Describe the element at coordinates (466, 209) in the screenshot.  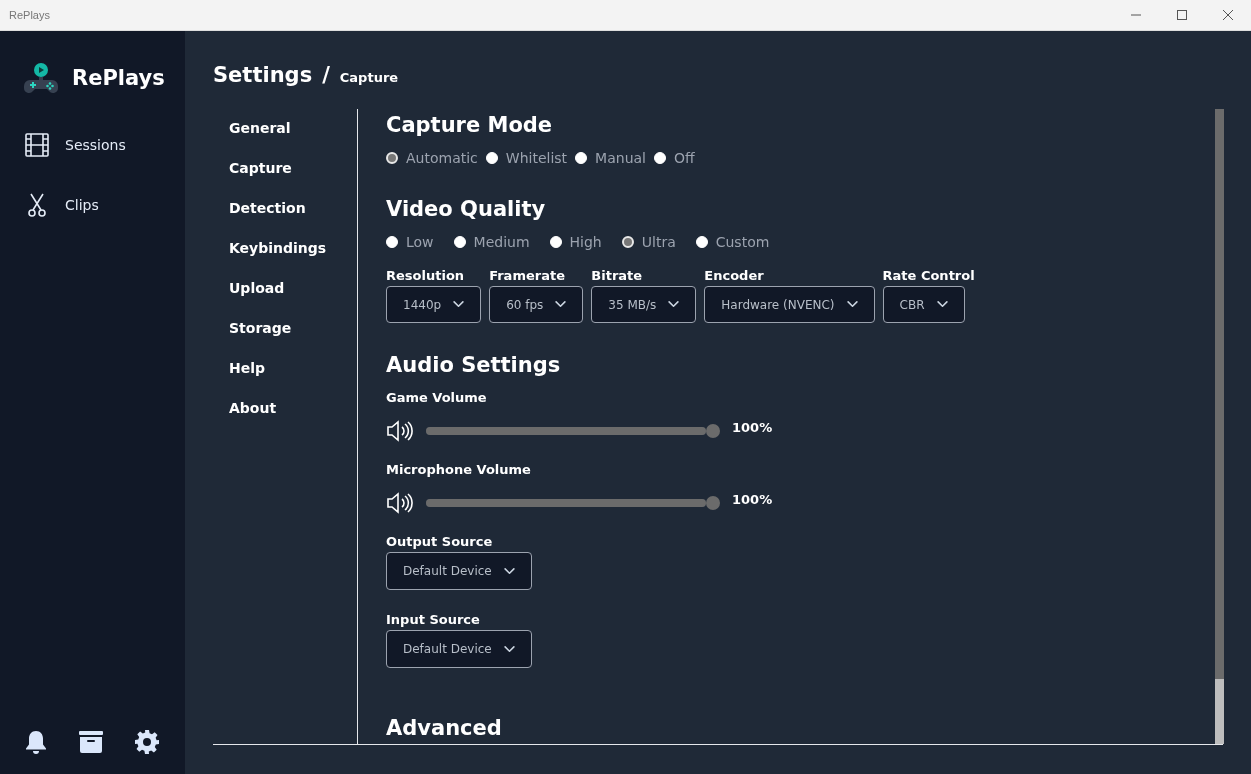
I see `section-title: Video Quality` at that location.